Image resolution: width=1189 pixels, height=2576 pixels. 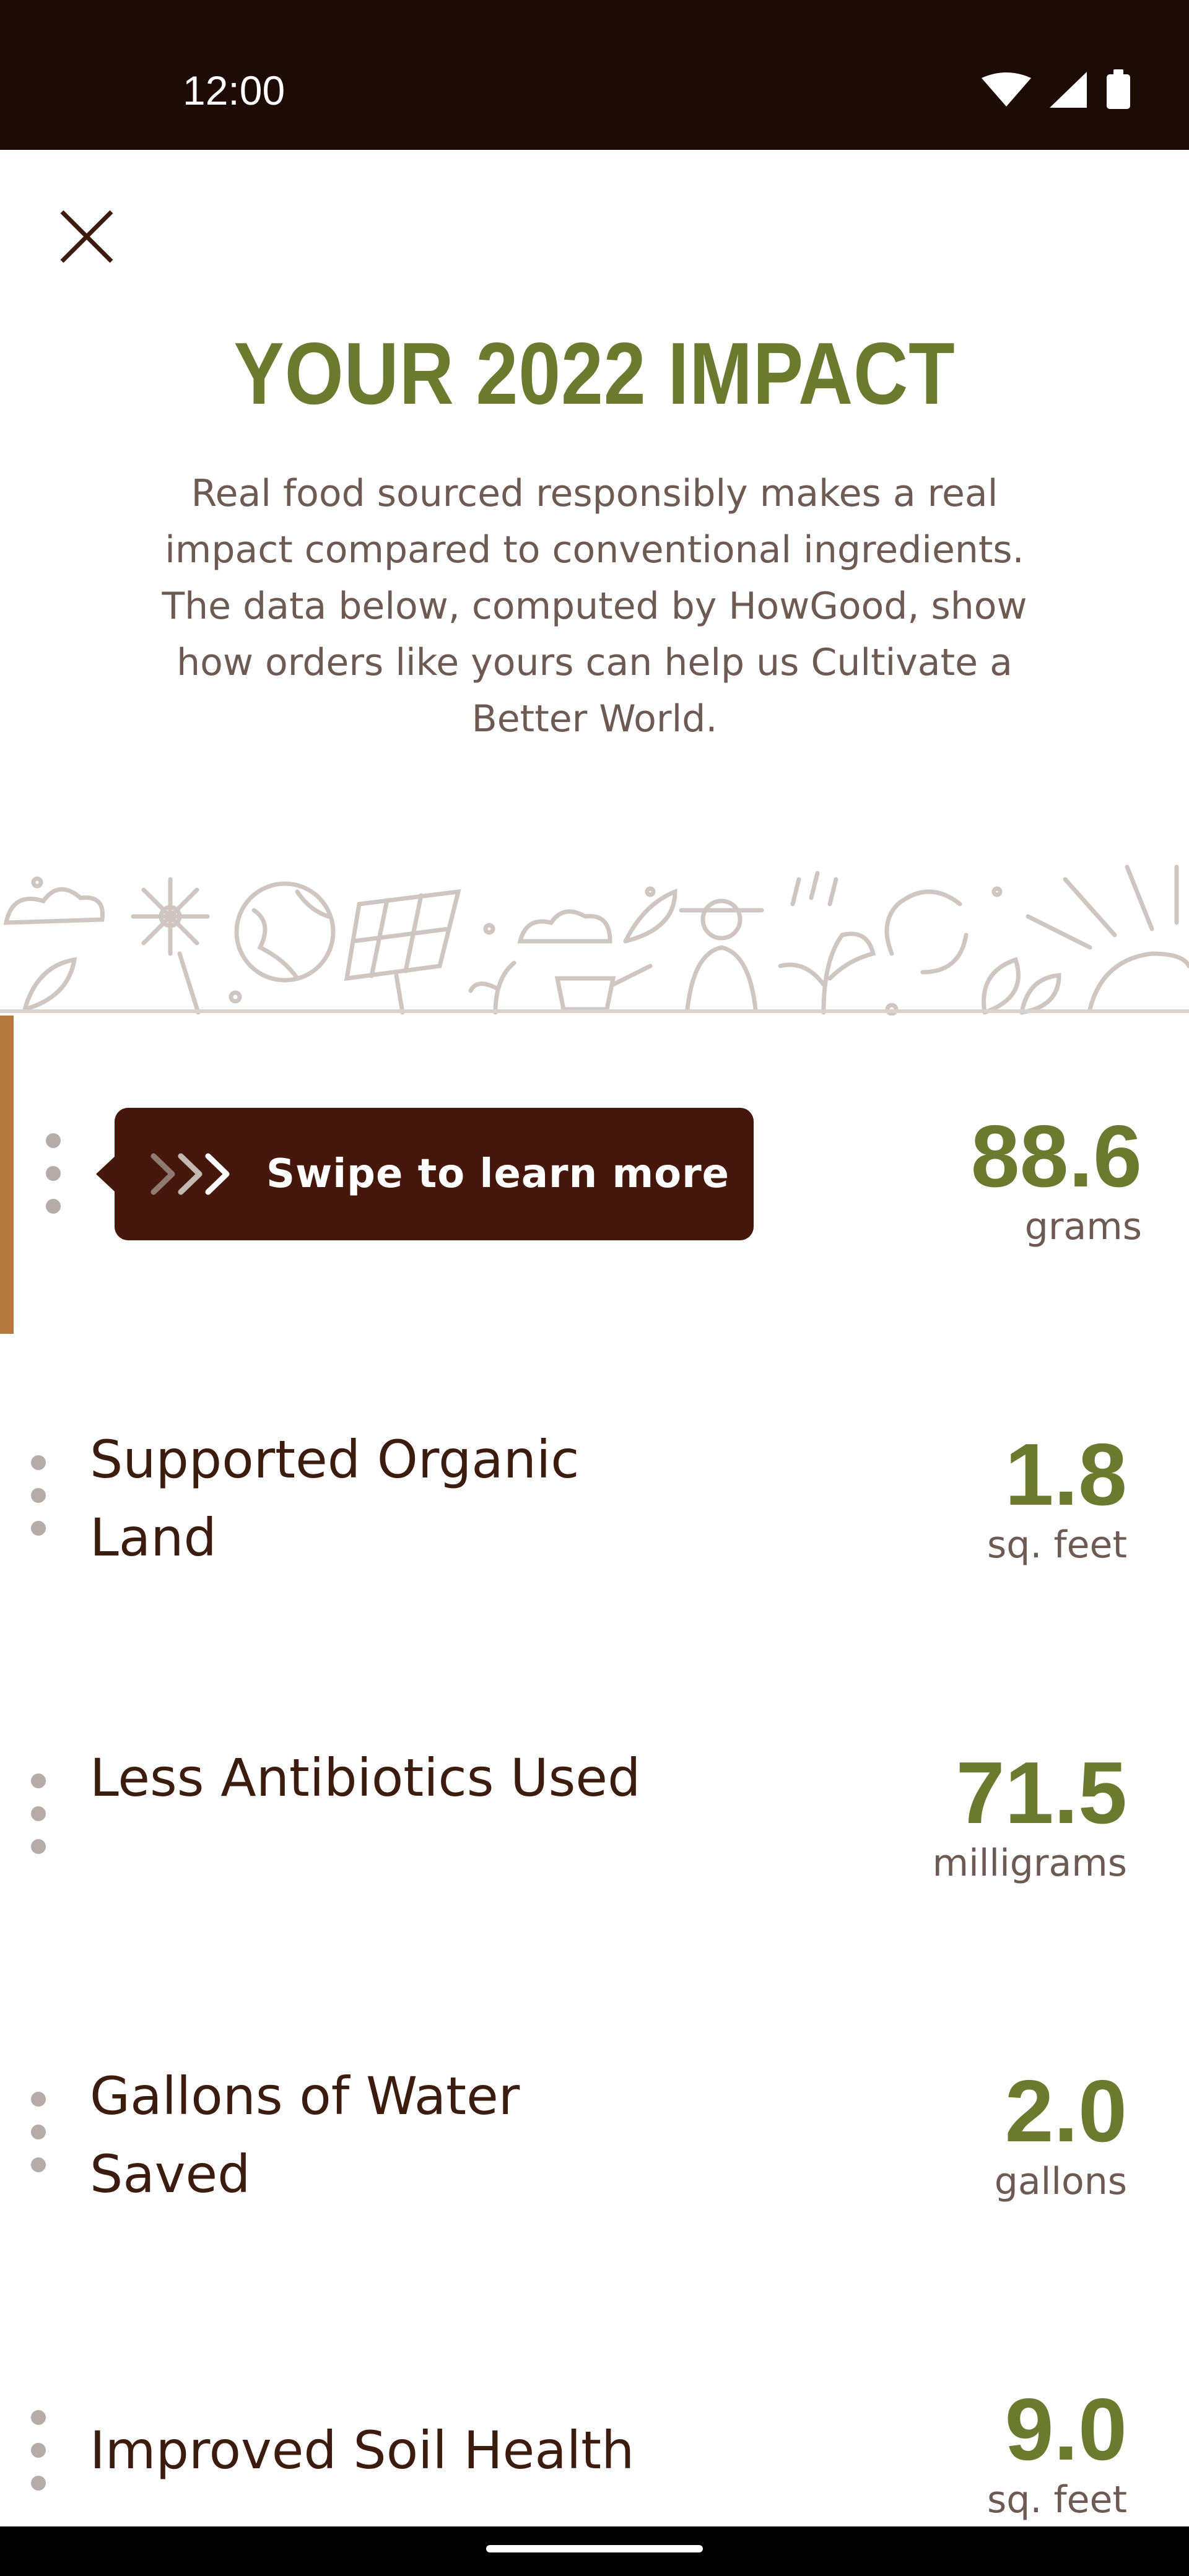 I want to click on home-gesture-handle, so click(x=594, y=2548).